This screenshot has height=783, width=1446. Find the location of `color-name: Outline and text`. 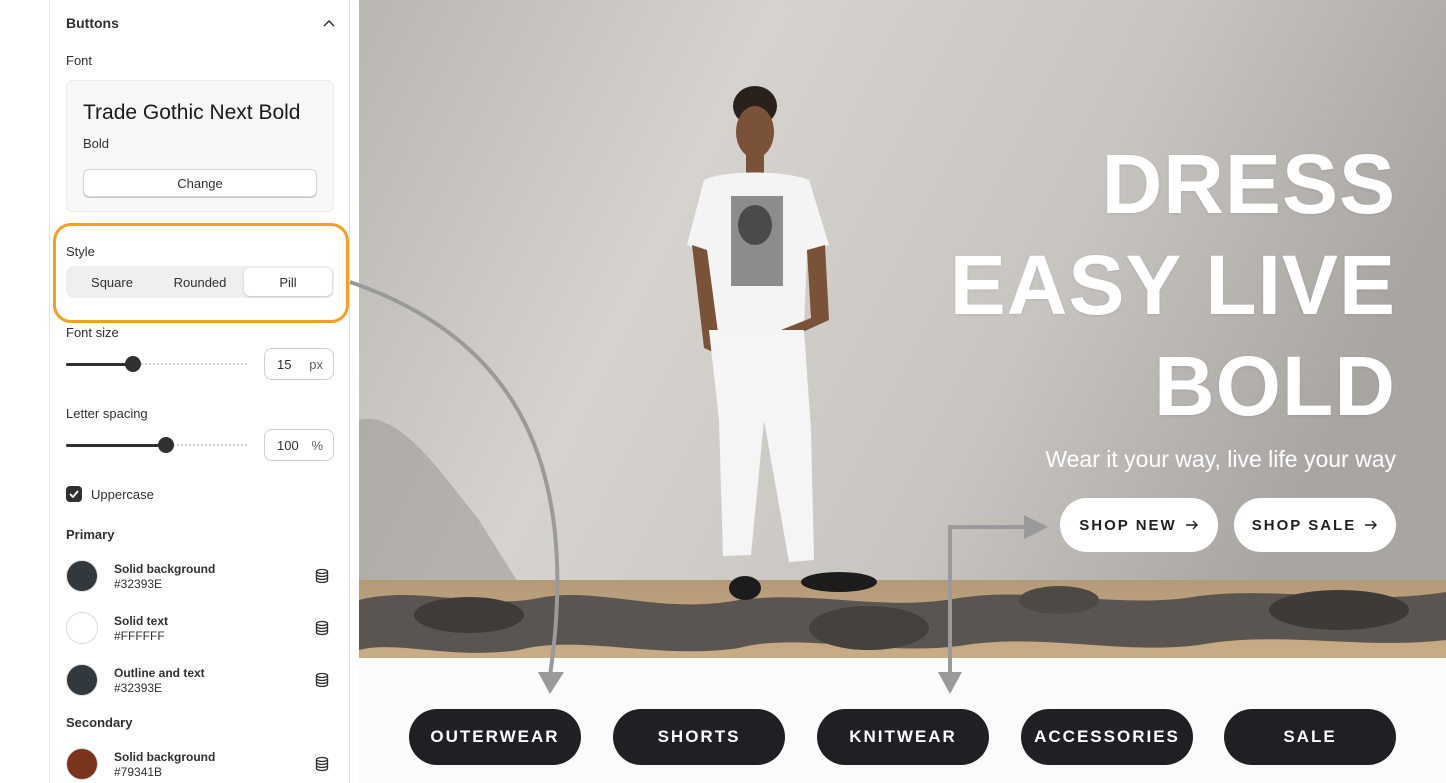

color-name: Outline and text is located at coordinates (159, 673).